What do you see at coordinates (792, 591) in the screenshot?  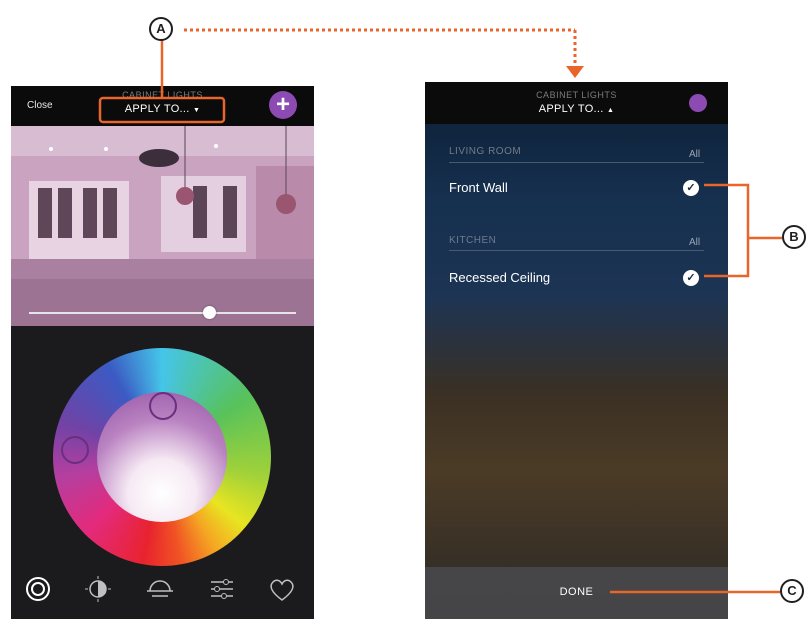 I see `callout-c-badge: C` at bounding box center [792, 591].